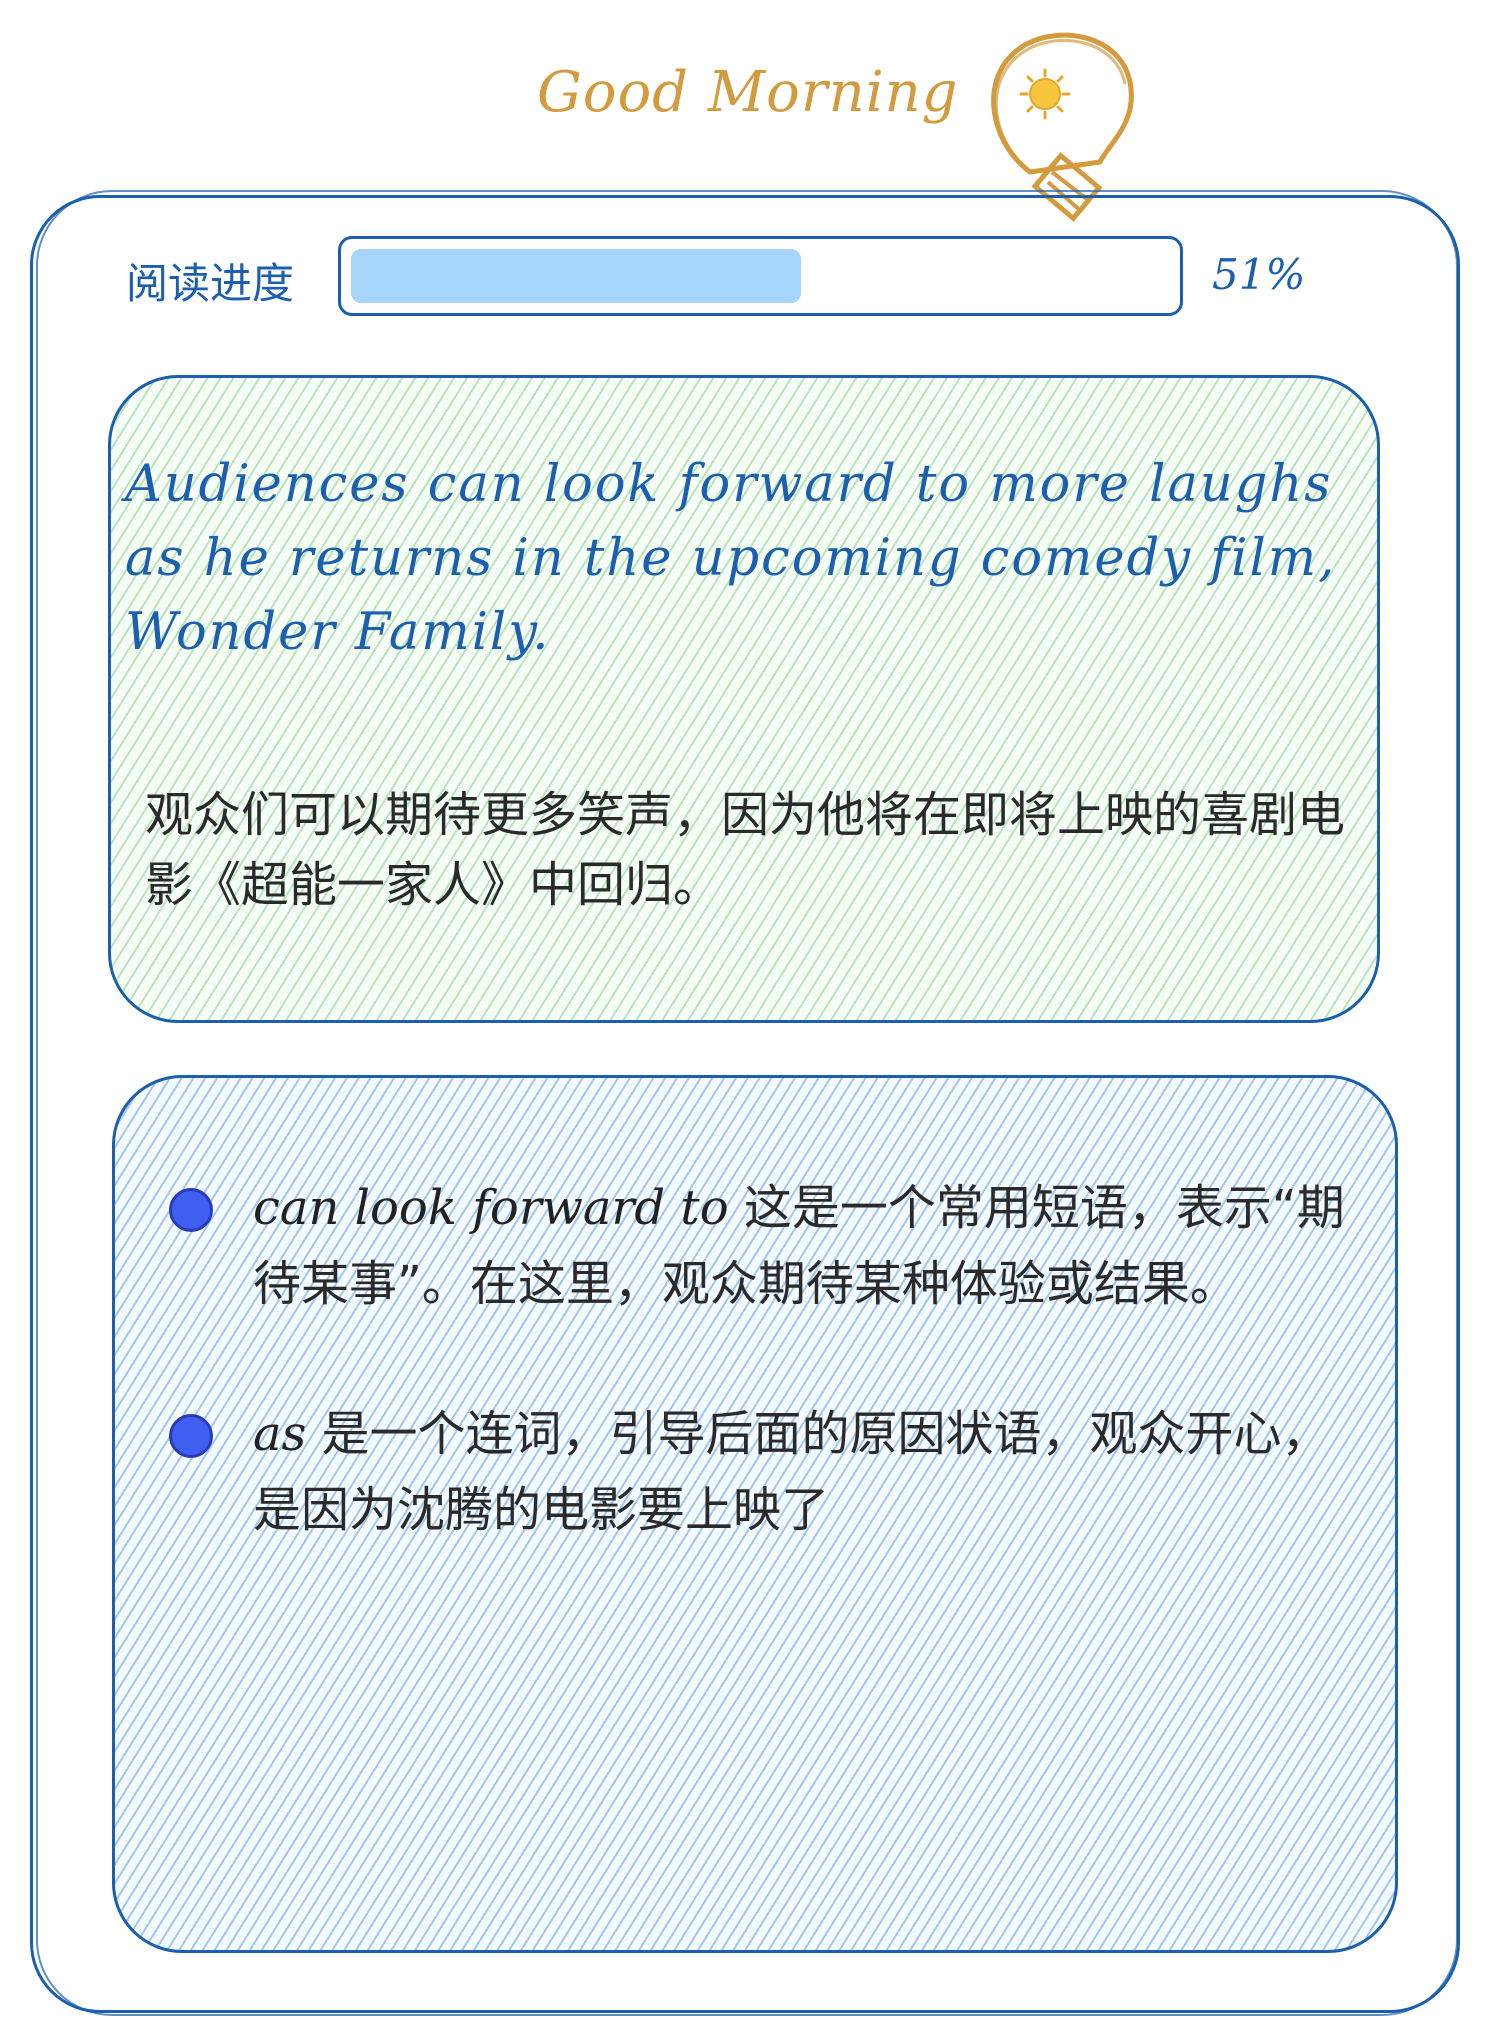 This screenshot has height=2041, width=1499. What do you see at coordinates (491, 1208) in the screenshot?
I see `note-term: can look forward to` at bounding box center [491, 1208].